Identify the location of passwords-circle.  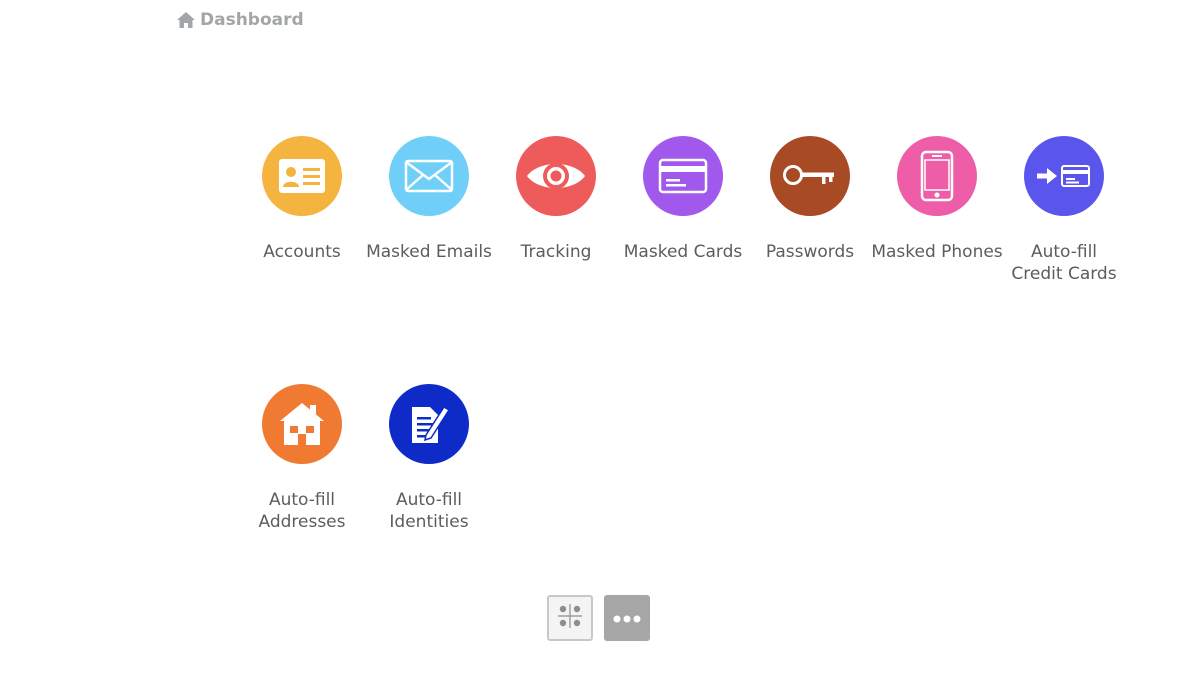
(810, 176).